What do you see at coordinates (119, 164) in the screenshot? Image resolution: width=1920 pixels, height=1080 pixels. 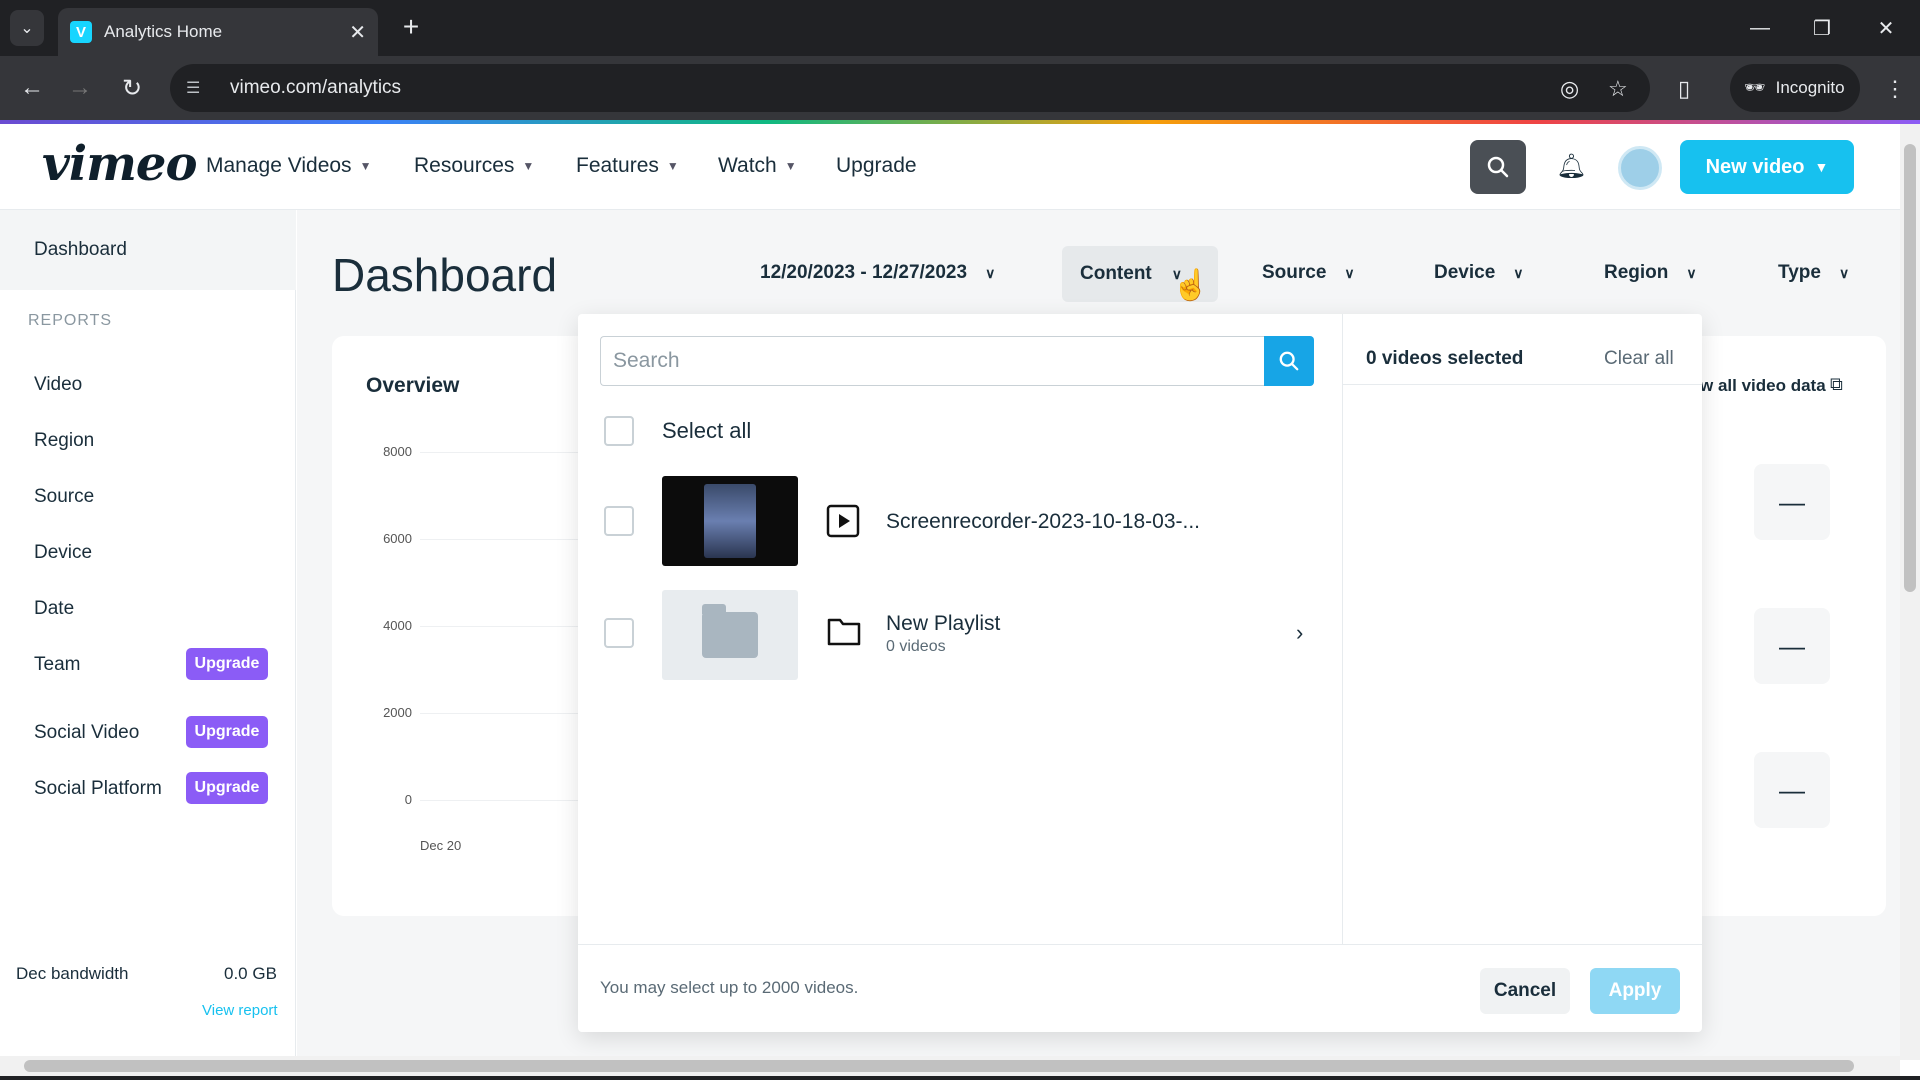 I see `vimeo-logo: vimeo` at bounding box center [119, 164].